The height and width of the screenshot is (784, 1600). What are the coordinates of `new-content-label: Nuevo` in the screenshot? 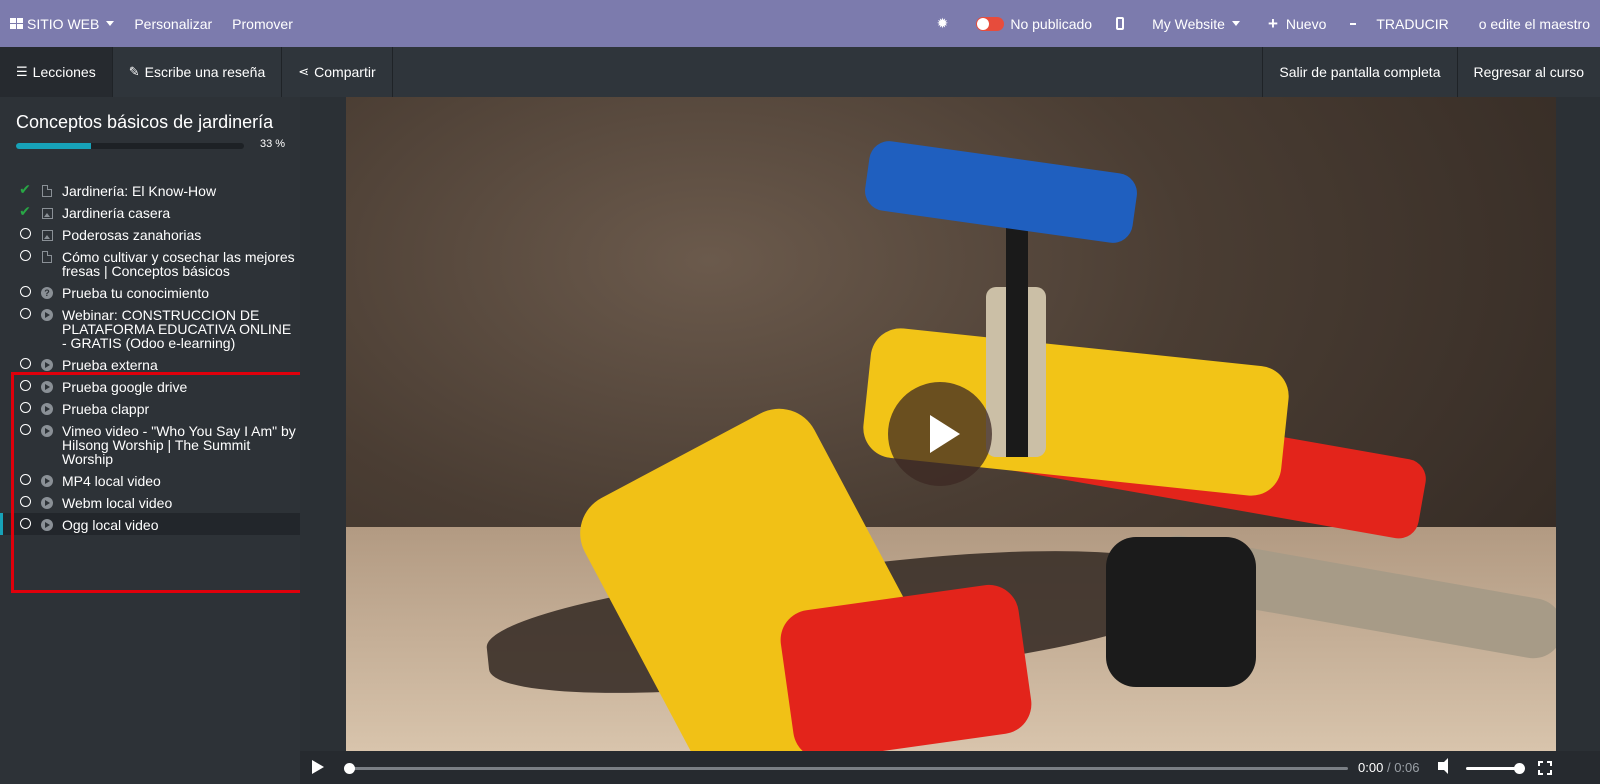 It's located at (1306, 23).